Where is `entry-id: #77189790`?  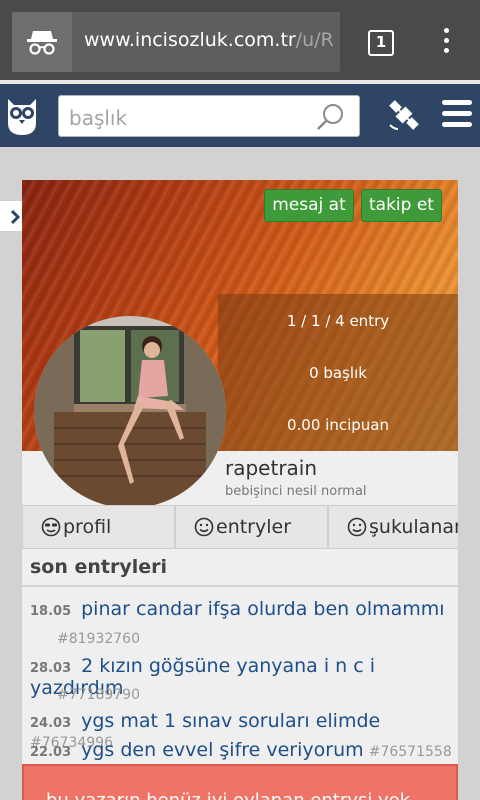 entry-id: #77189790 is located at coordinates (98, 695).